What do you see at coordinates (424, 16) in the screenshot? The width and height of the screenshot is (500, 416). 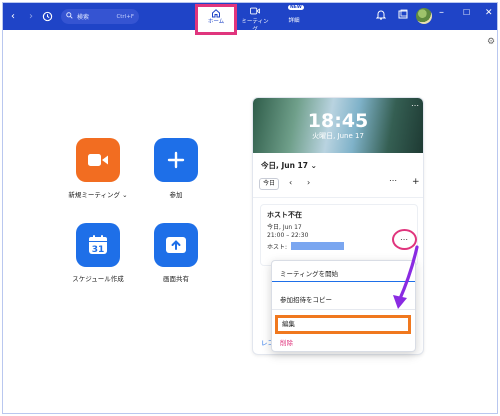 I see `avatar` at bounding box center [424, 16].